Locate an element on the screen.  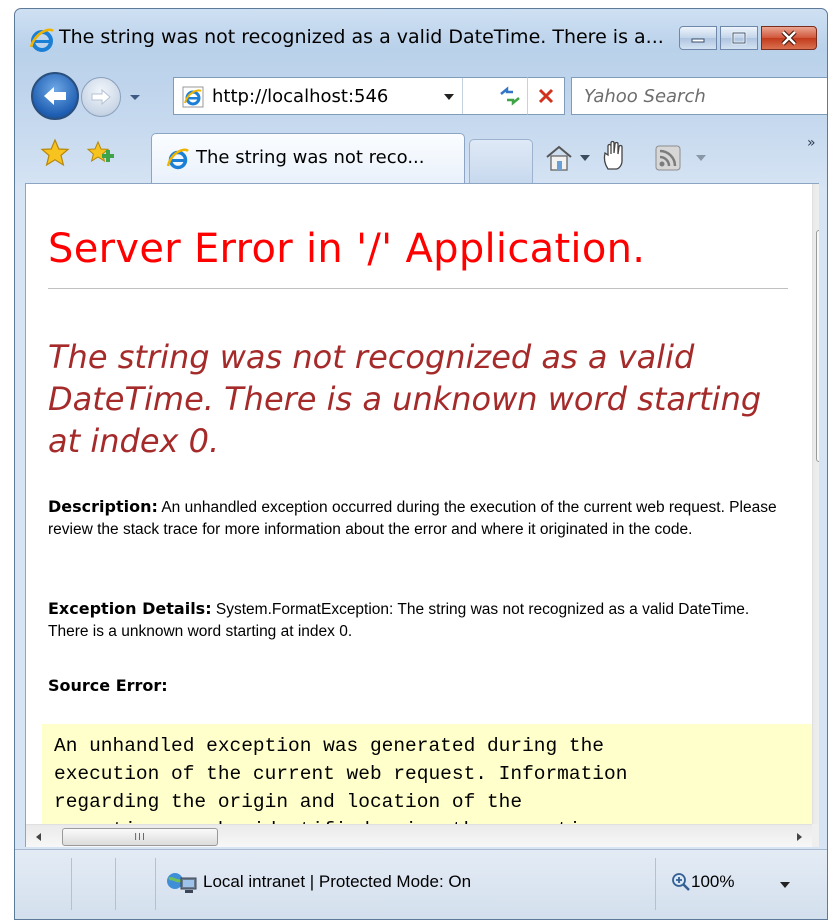
close-icon is located at coordinates (789, 38).